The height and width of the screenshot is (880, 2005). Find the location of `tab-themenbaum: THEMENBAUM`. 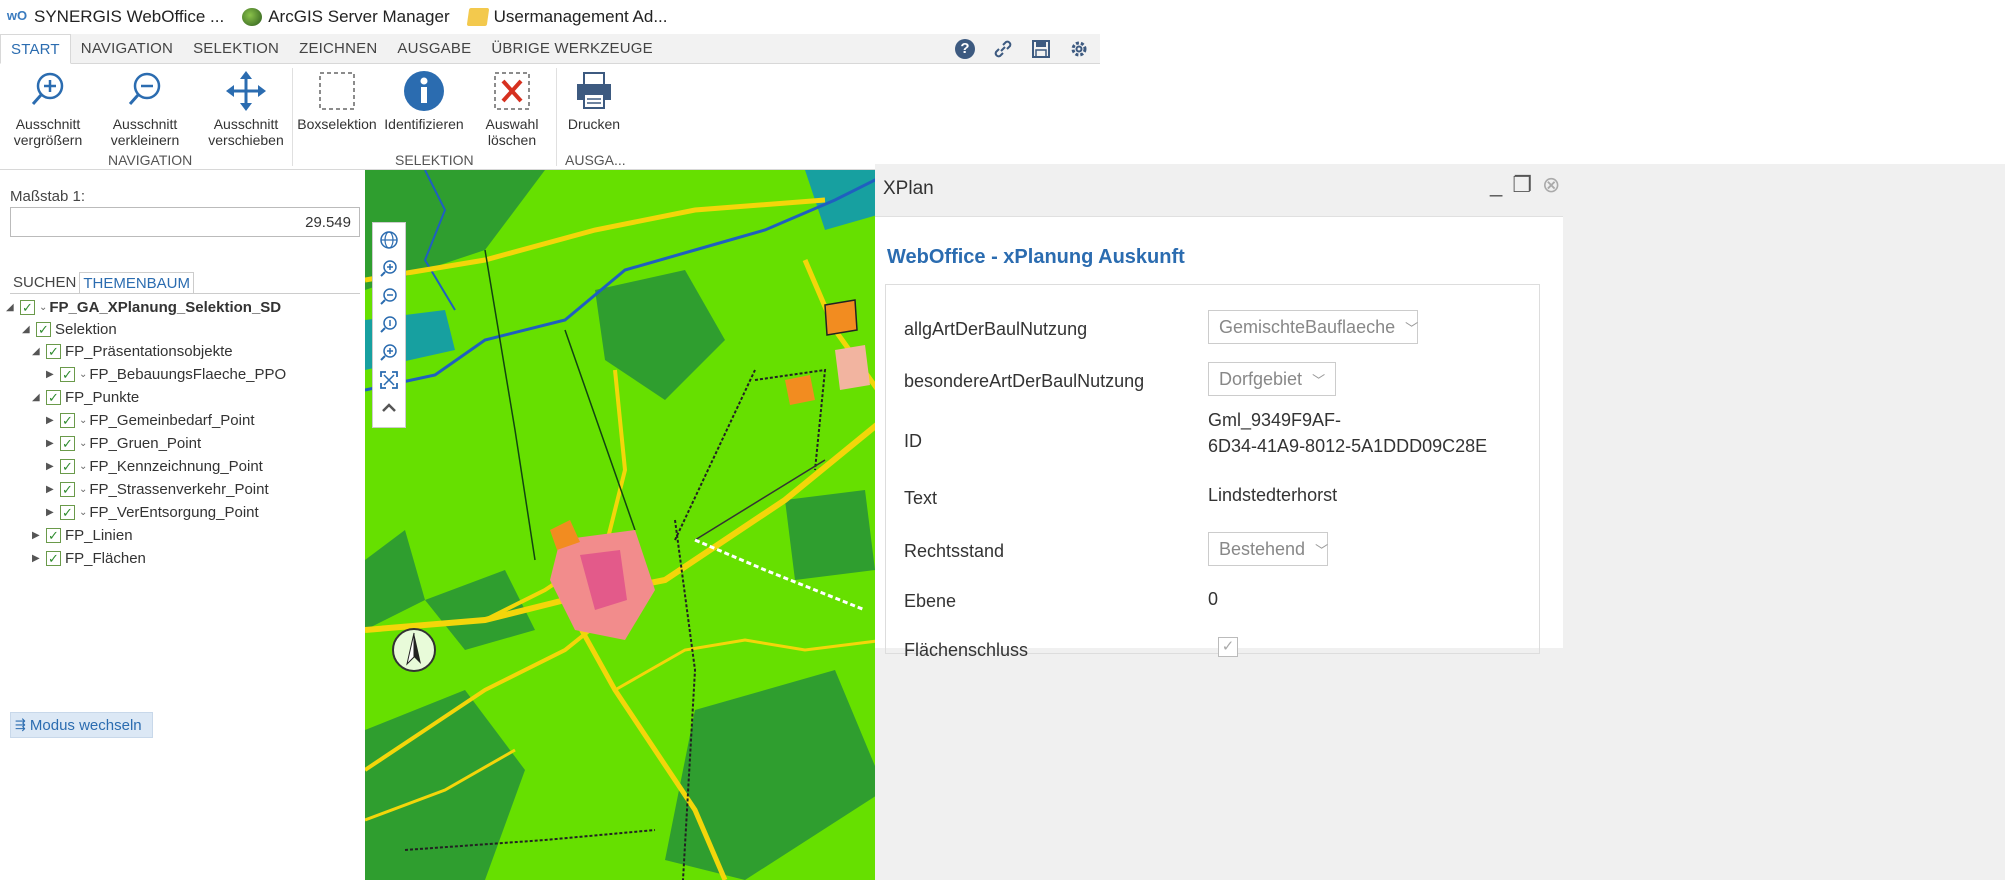

tab-themenbaum: THEMENBAUM is located at coordinates (137, 283).